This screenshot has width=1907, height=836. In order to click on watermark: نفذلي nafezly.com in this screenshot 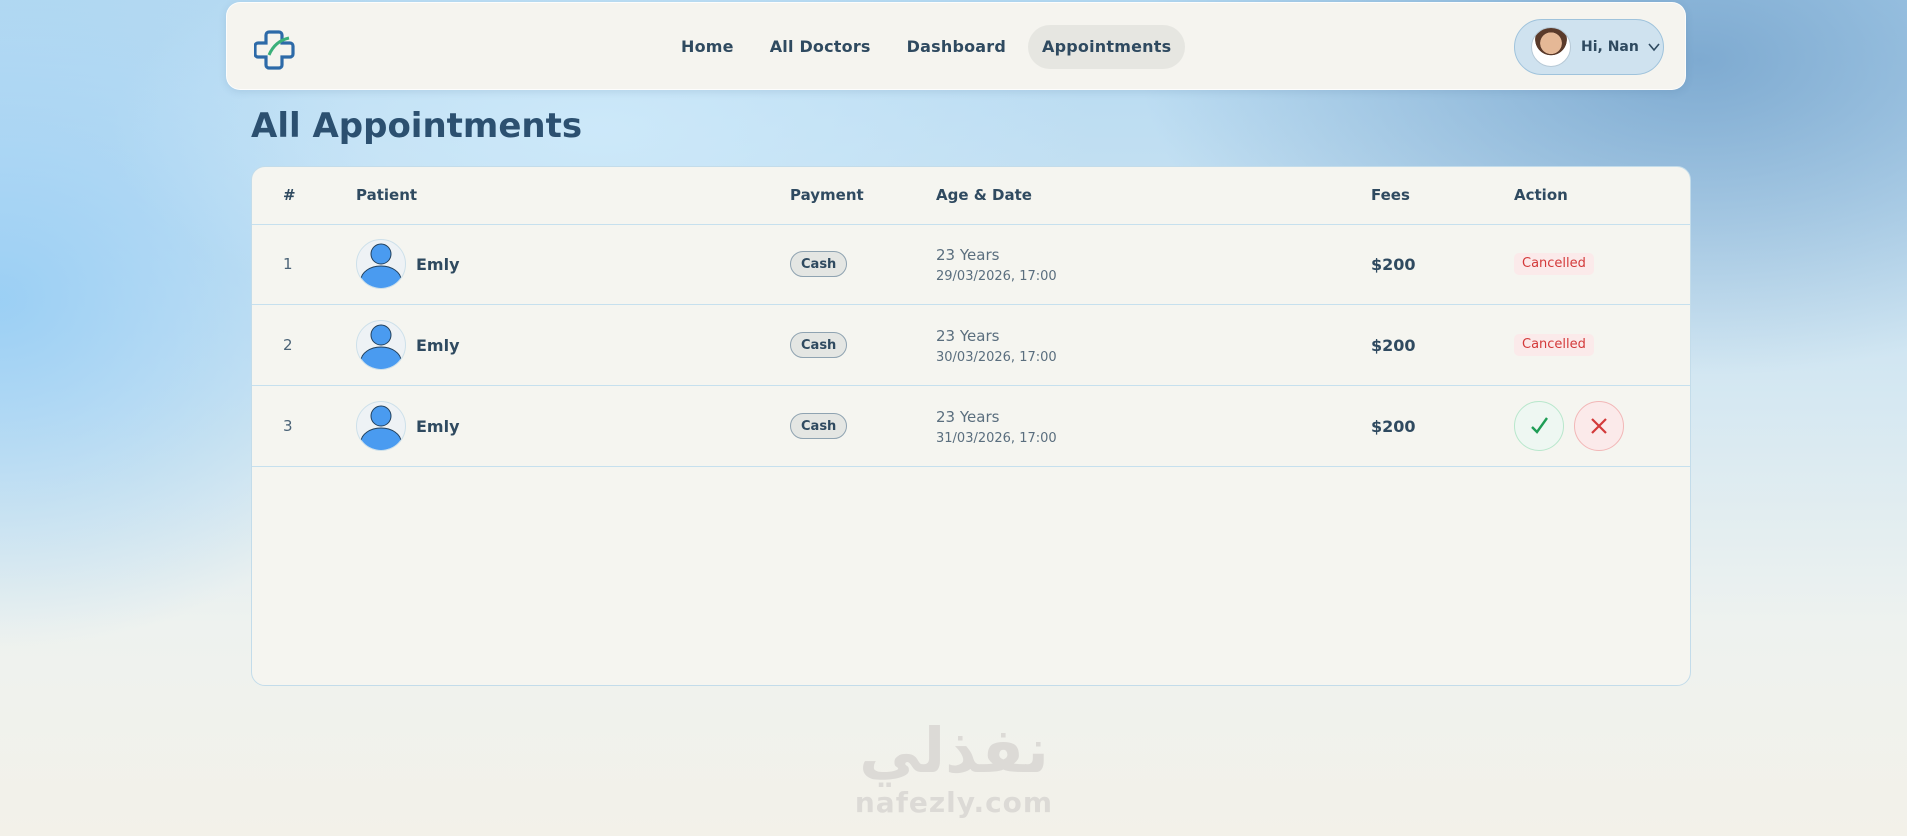, I will do `click(954, 767)`.